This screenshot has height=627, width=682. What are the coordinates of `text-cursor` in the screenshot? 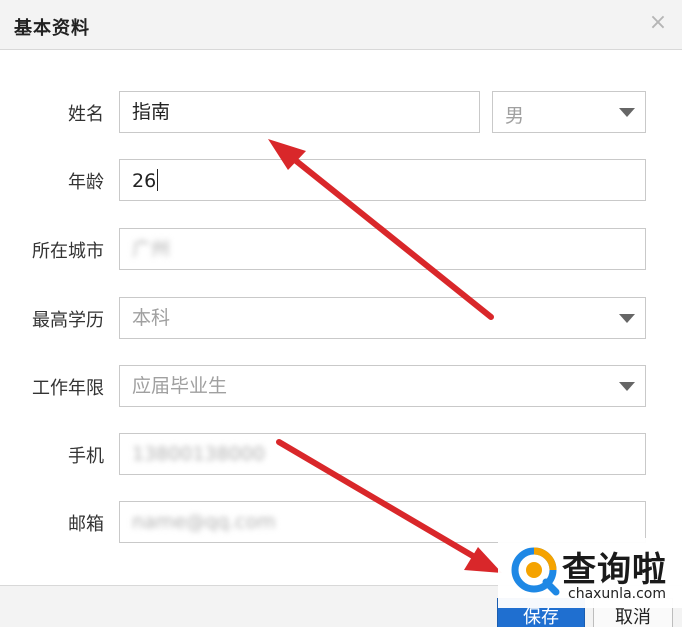 It's located at (158, 180).